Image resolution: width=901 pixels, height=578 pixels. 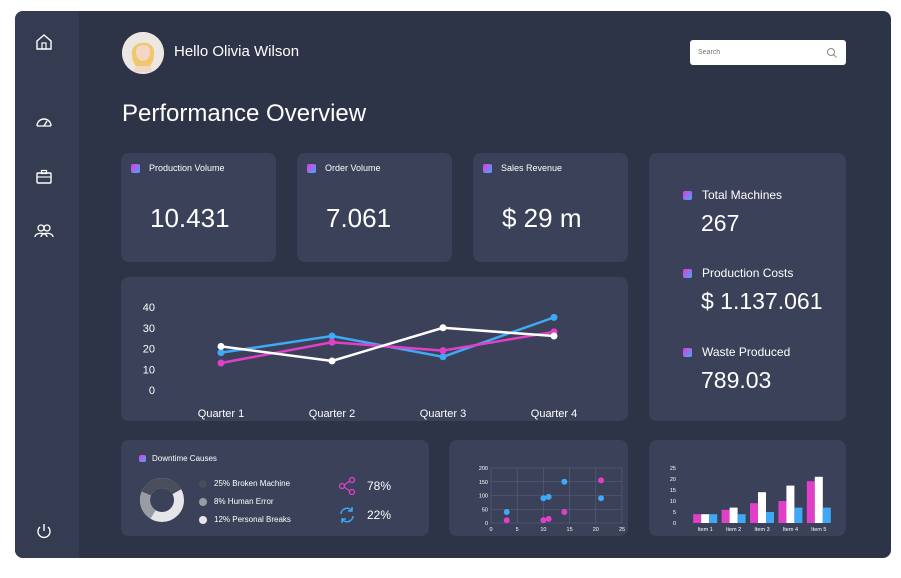 I want to click on x-tick-label: 15, so click(x=570, y=530).